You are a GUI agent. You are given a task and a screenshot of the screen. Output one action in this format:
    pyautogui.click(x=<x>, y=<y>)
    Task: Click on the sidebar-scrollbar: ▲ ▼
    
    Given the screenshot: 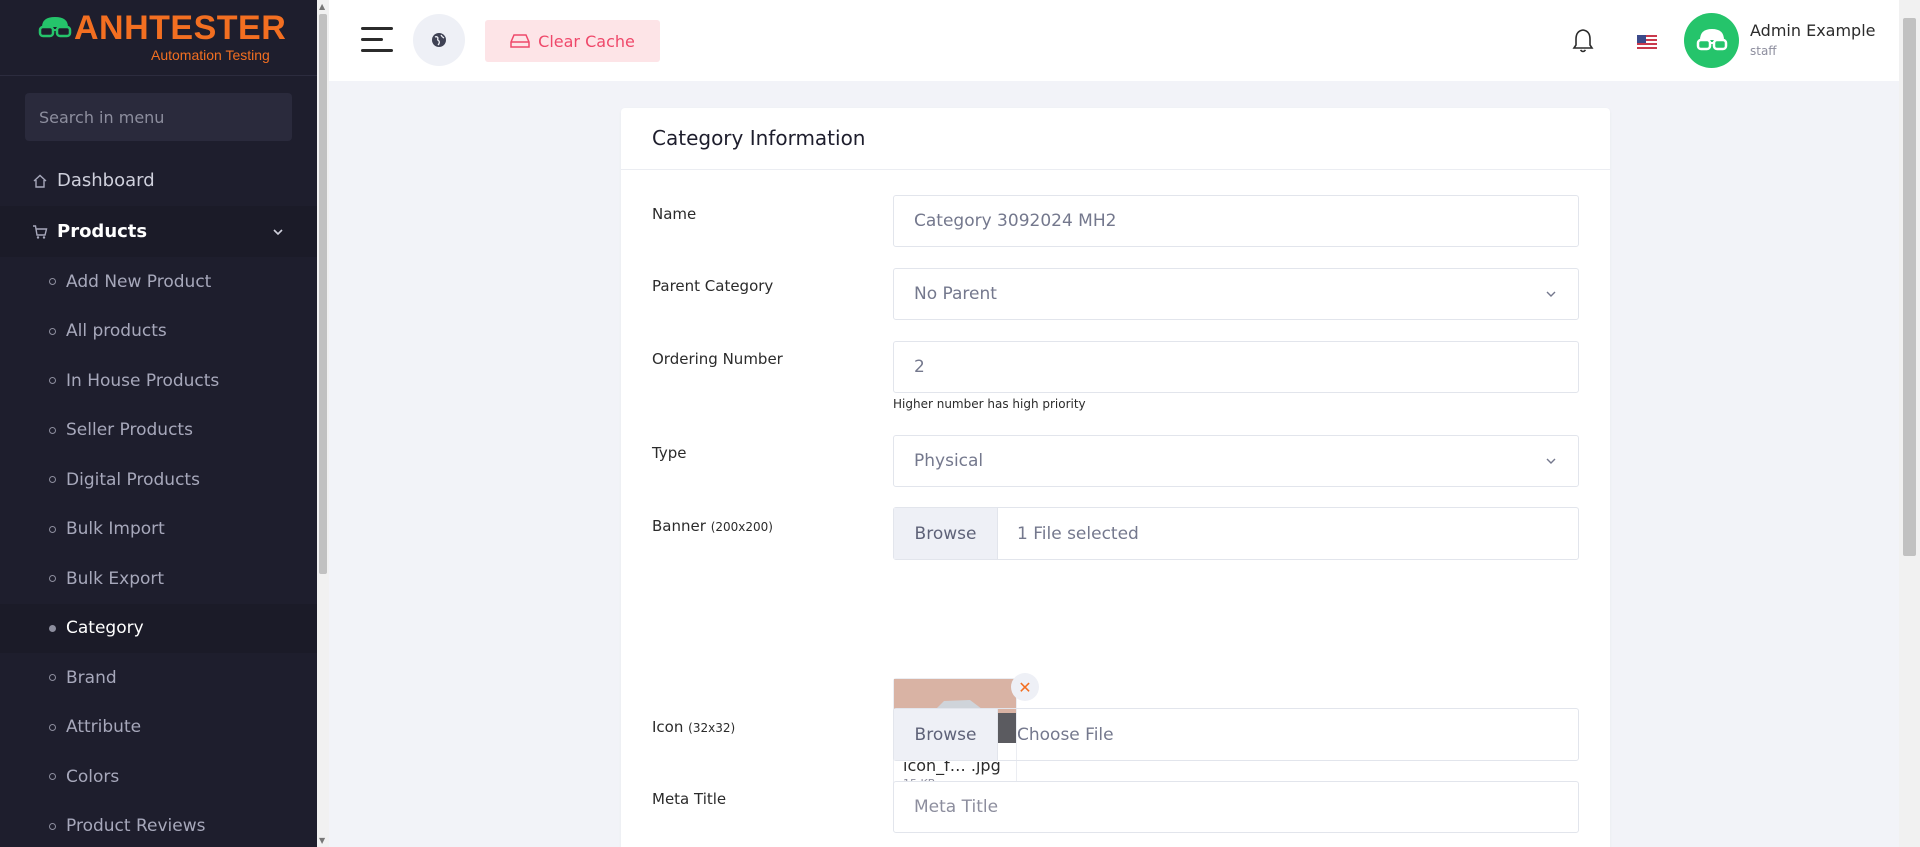 What is the action you would take?
    pyautogui.click(x=323, y=423)
    